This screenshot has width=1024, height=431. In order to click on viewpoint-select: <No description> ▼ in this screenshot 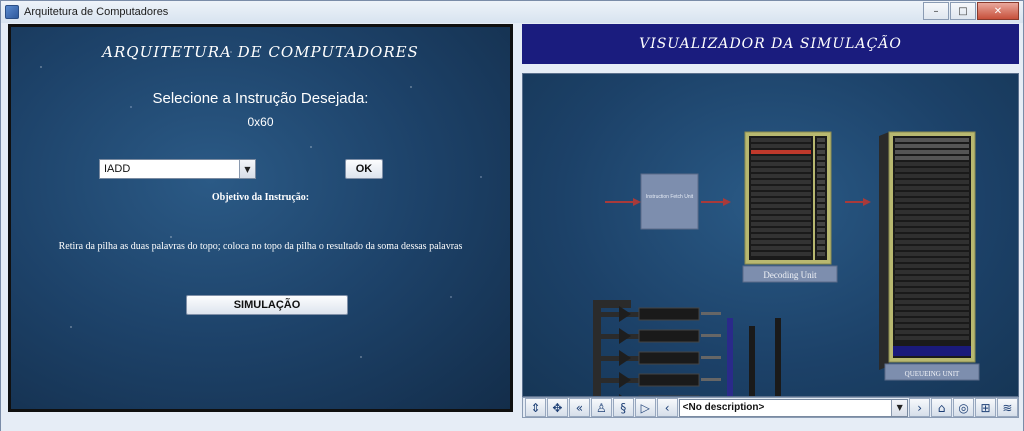, I will do `click(793, 407)`.